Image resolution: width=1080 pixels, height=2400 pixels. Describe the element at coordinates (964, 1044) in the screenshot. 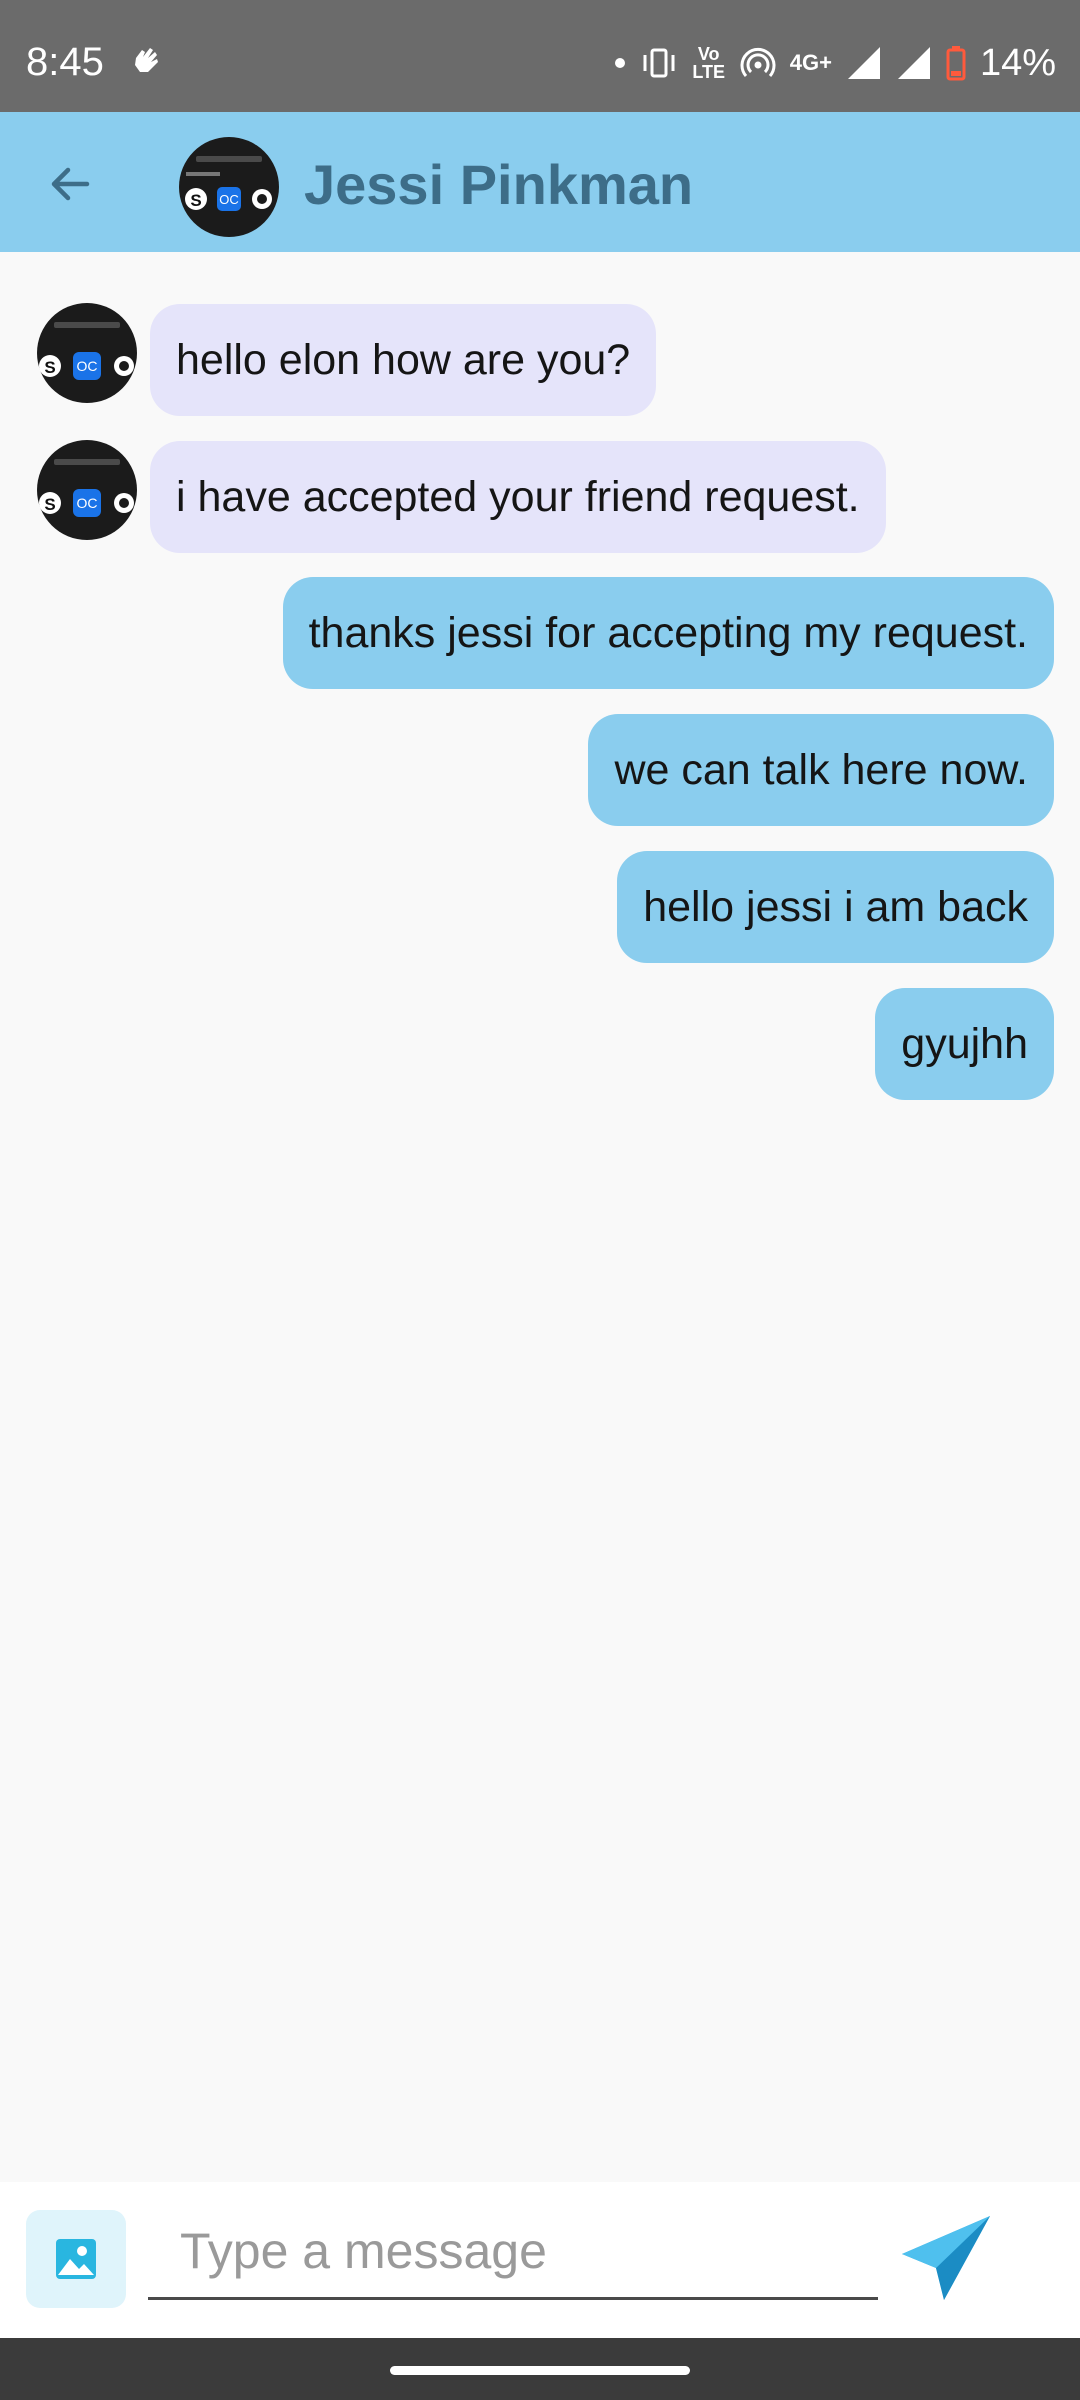

I see `message-bubble-outgoing: gyujhh` at that location.